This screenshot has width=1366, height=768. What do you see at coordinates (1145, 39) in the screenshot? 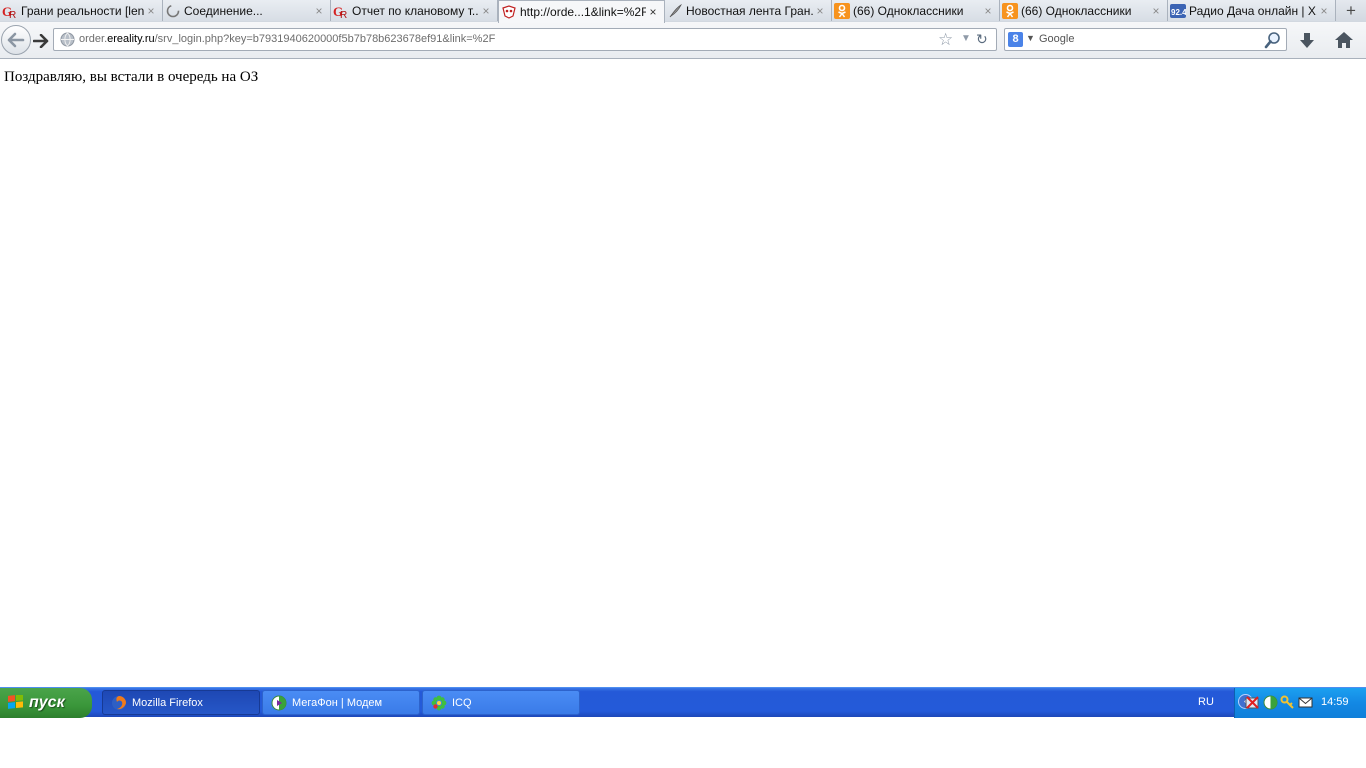
I see `search-bar: 8 ▼ Google` at bounding box center [1145, 39].